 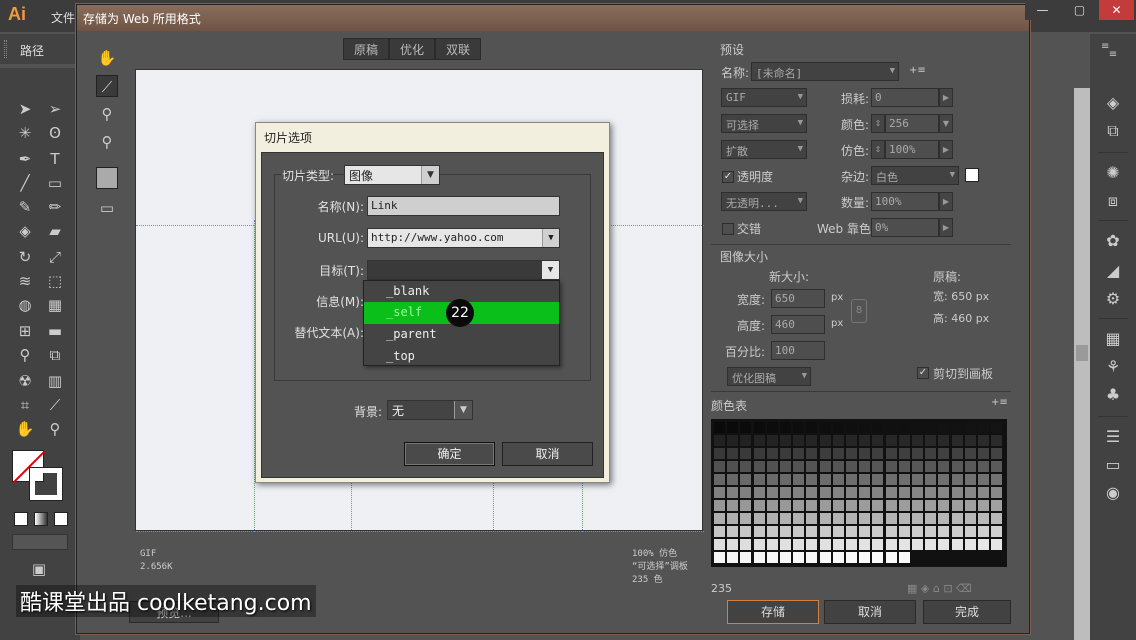 I want to click on tab-original: 原稿, so click(x=366, y=49).